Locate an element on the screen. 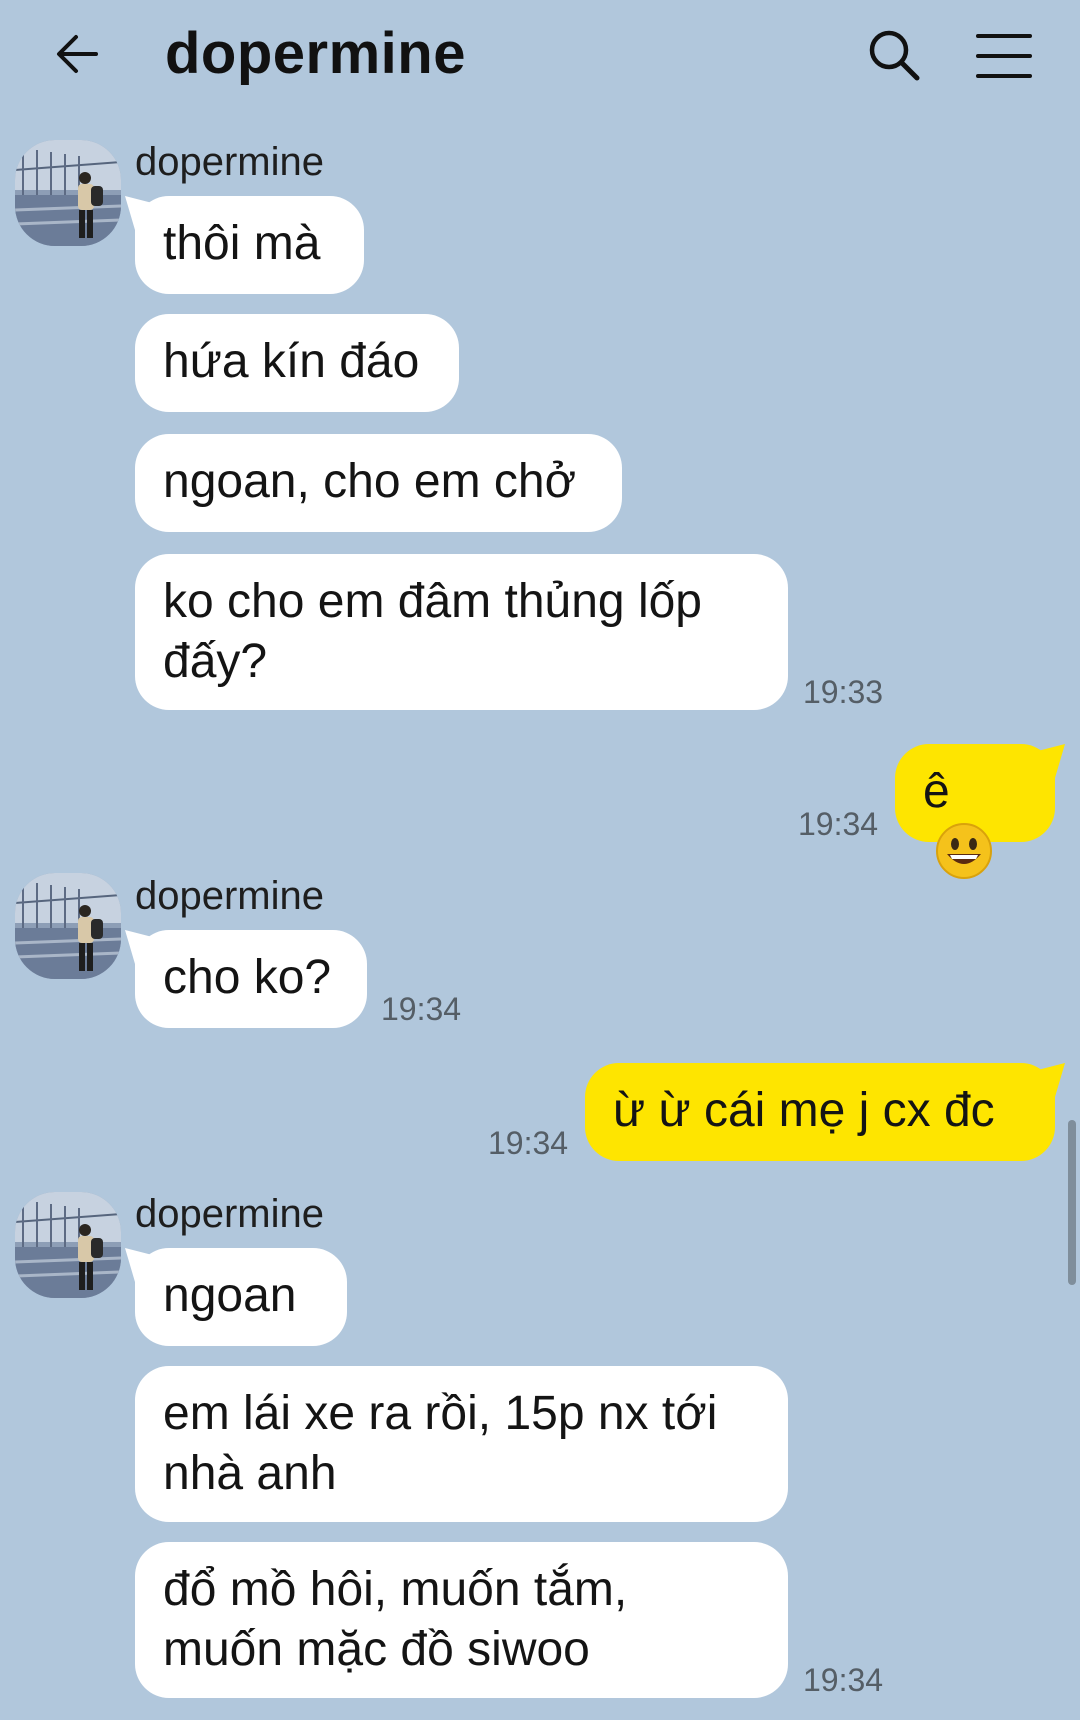 The width and height of the screenshot is (1080, 1720). incoming-message-bubble: em lái xe ra rồi, 15p nx tới nhà anh is located at coordinates (461, 1444).